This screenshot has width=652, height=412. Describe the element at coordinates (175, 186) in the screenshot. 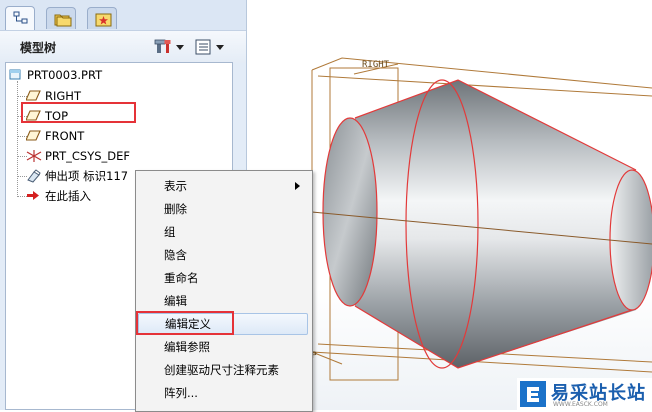

I see `menu-item-label: 表示` at that location.